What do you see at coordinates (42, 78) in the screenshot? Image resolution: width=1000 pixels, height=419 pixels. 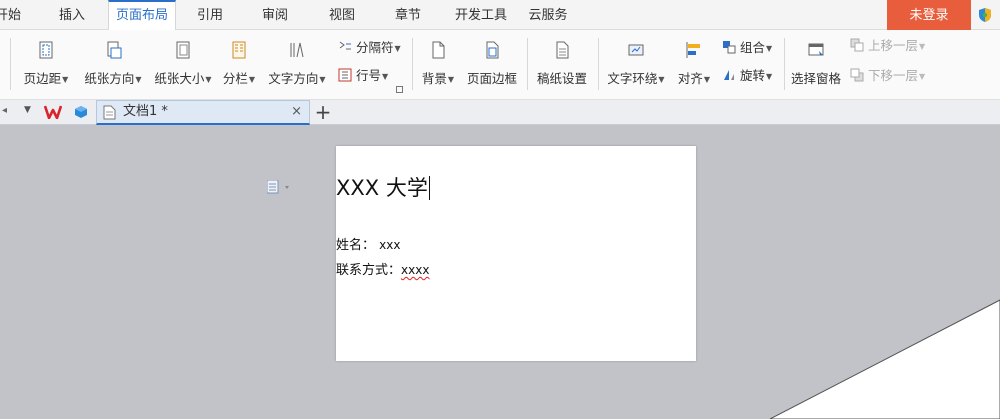 I see `margins-label: 页边距` at bounding box center [42, 78].